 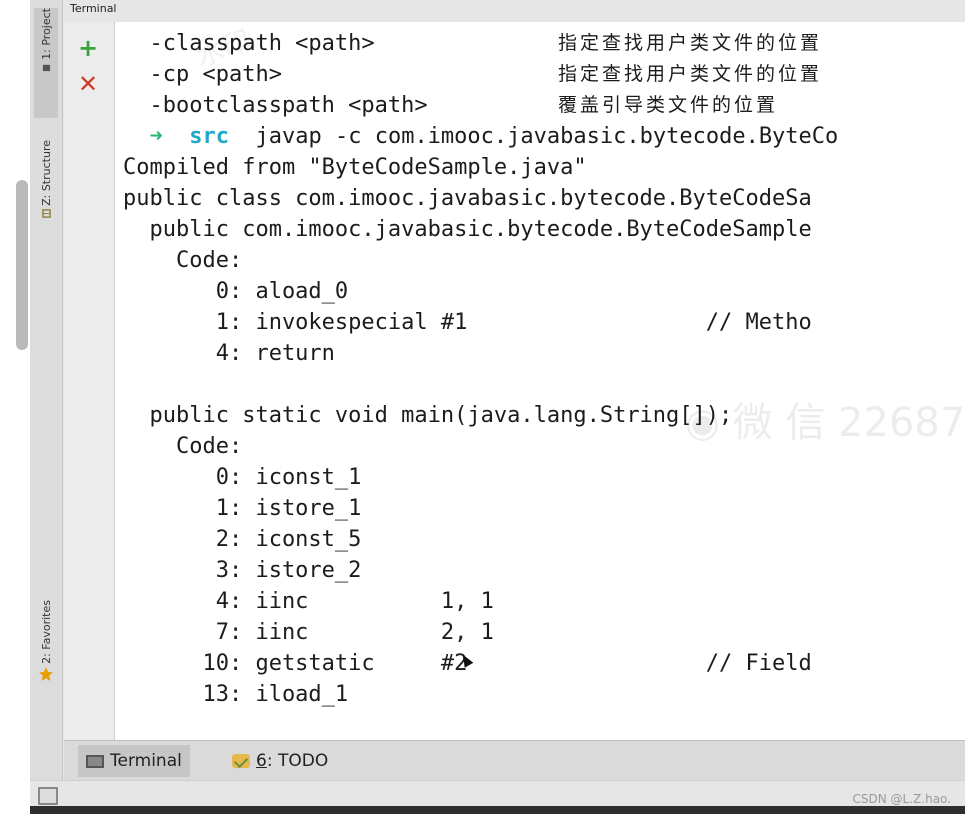 I want to click on star-icon, so click(x=46, y=673).